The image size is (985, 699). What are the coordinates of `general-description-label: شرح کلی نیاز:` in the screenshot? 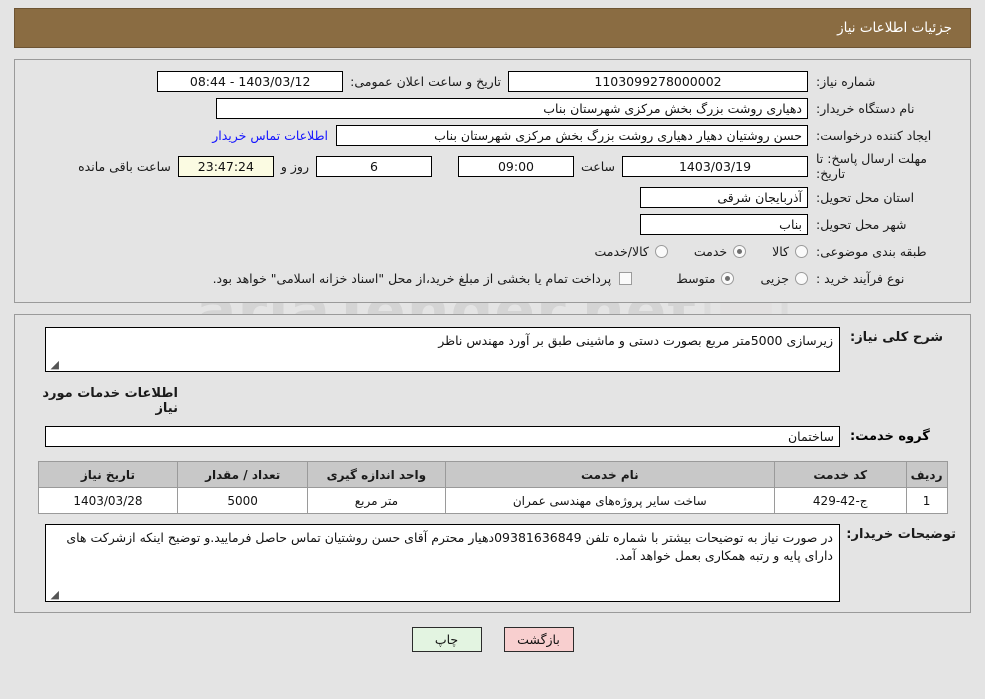 It's located at (897, 337).